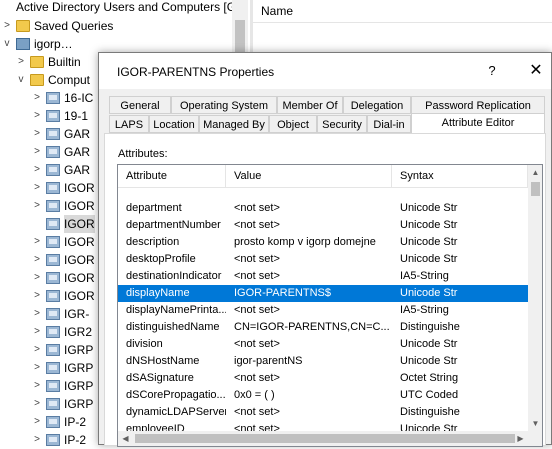 The height and width of the screenshot is (449, 552). Describe the element at coordinates (77, 314) in the screenshot. I see `tree-item-label: IGR-` at that location.